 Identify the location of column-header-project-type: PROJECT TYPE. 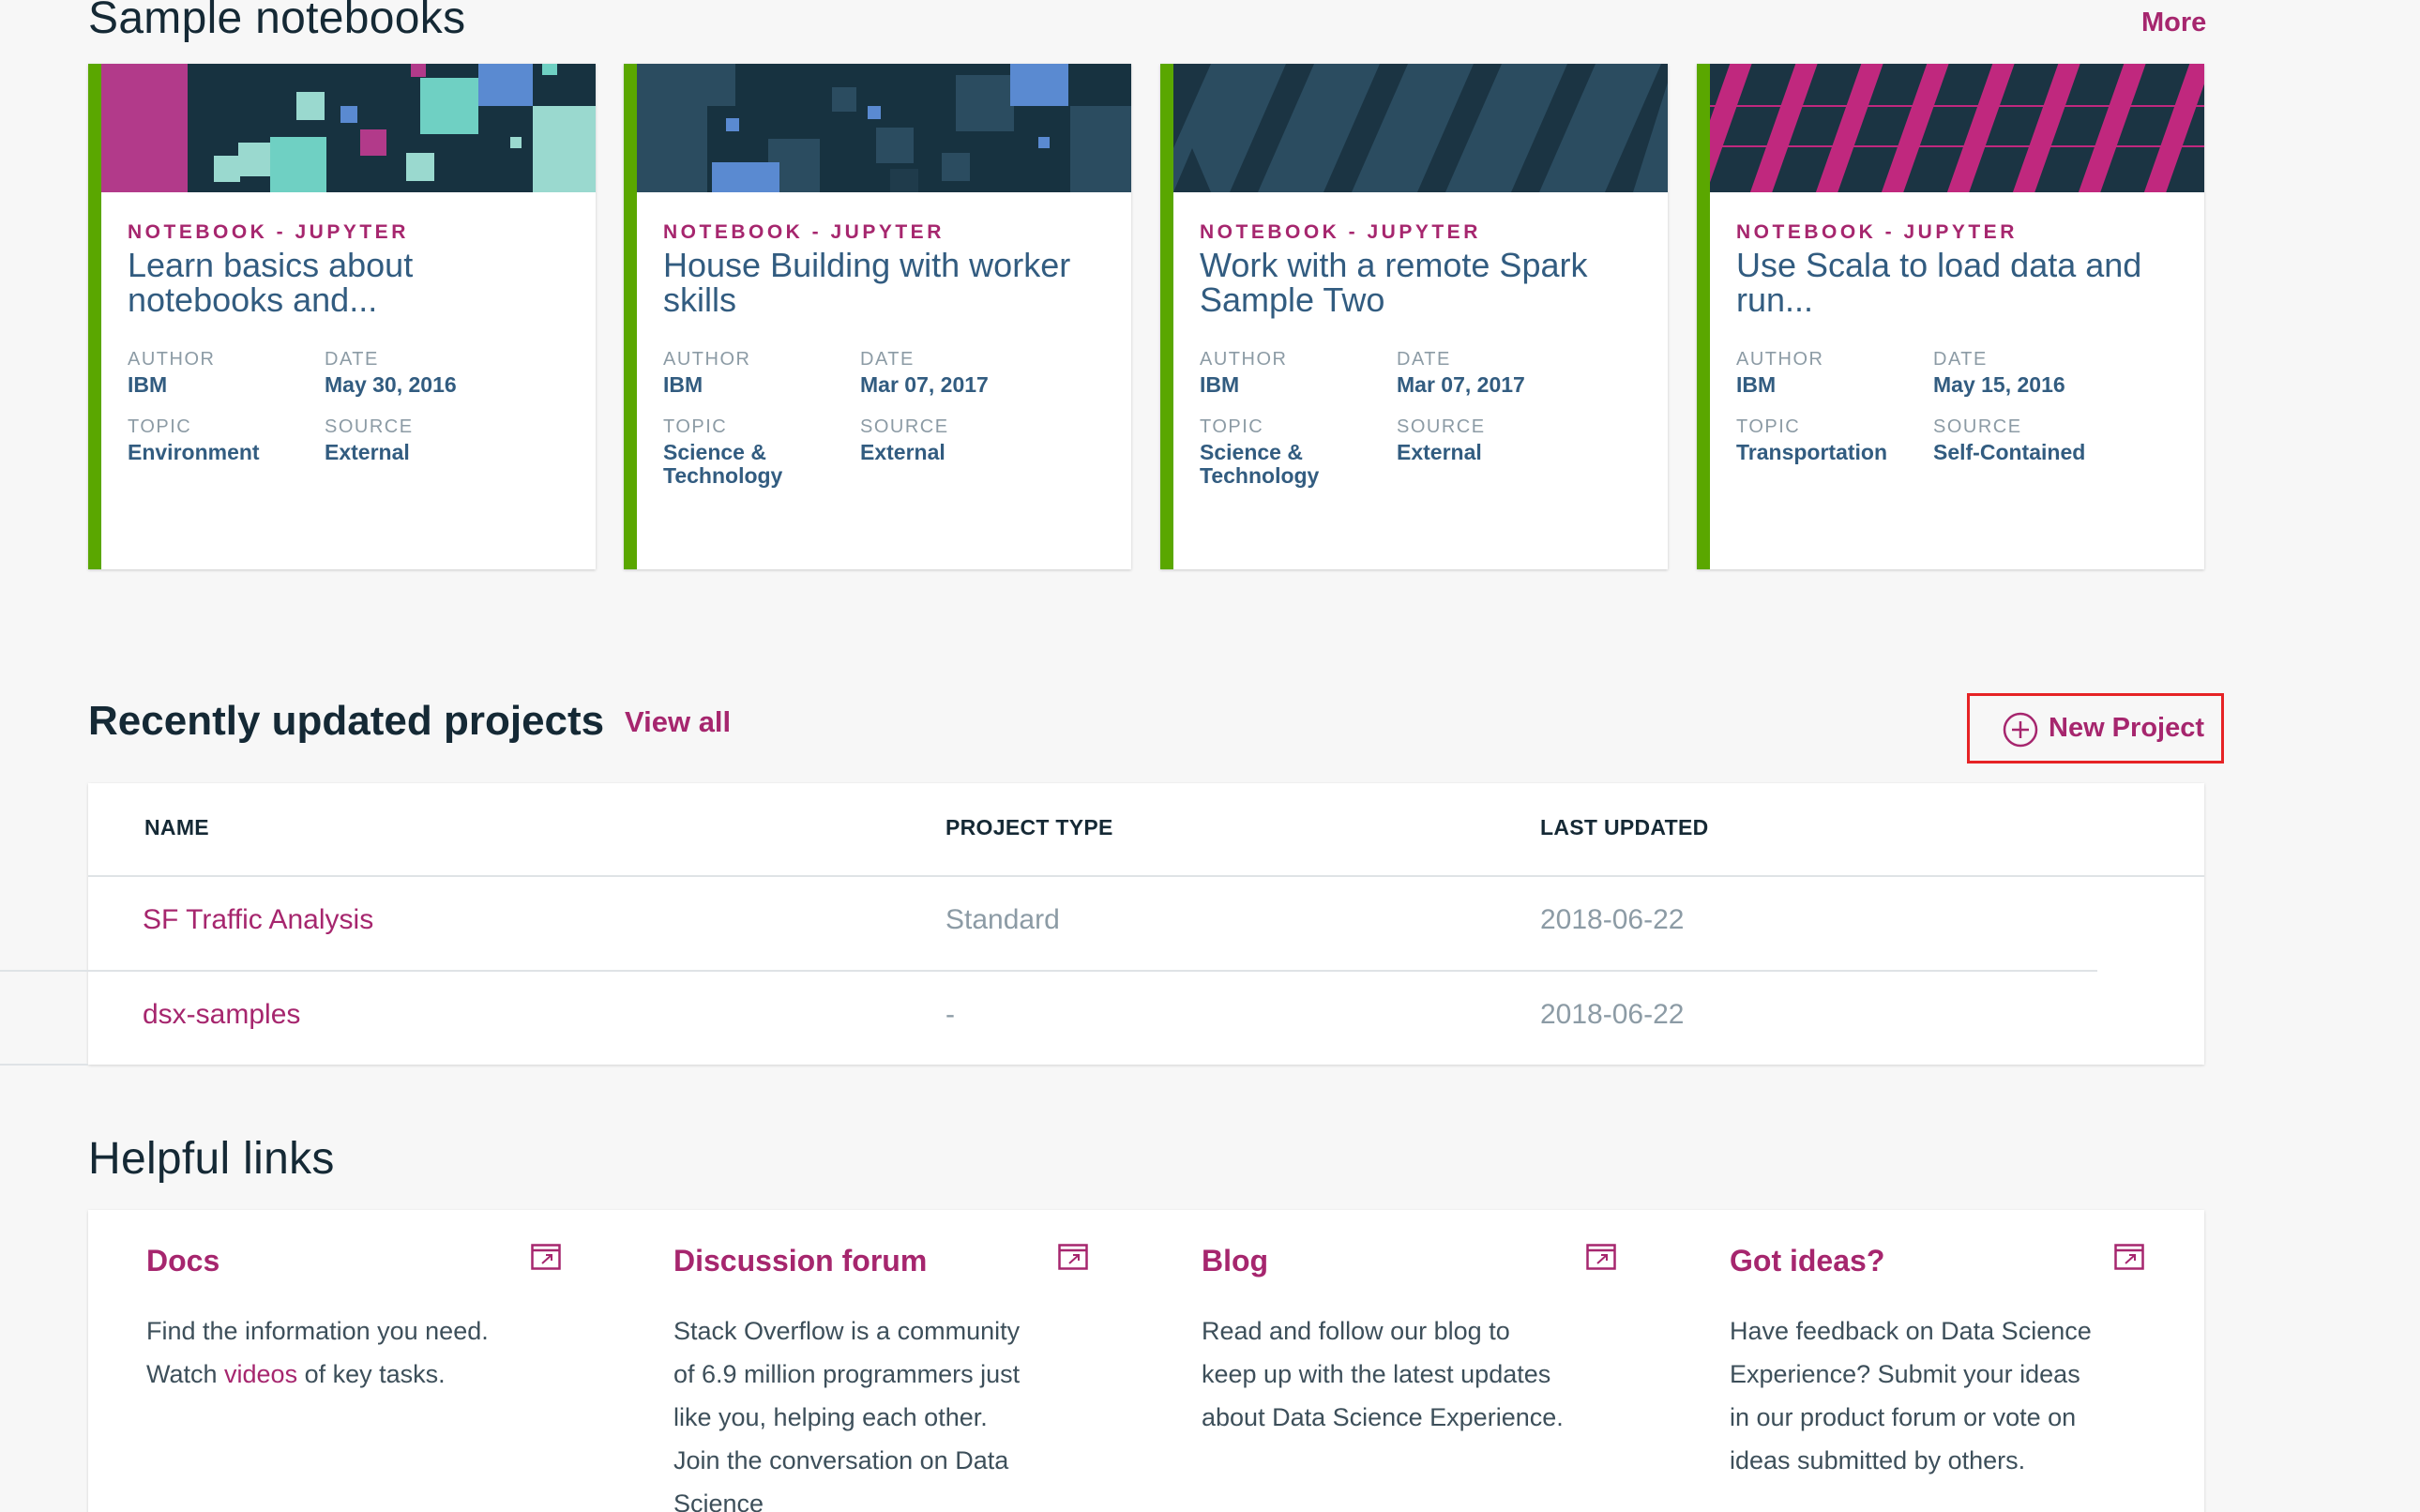
(1029, 827).